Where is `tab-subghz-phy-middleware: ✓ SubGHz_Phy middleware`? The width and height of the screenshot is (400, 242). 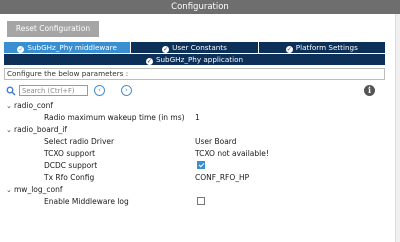
tab-subghz-phy-middleware: ✓ SubGHz_Phy middleware is located at coordinates (68, 47).